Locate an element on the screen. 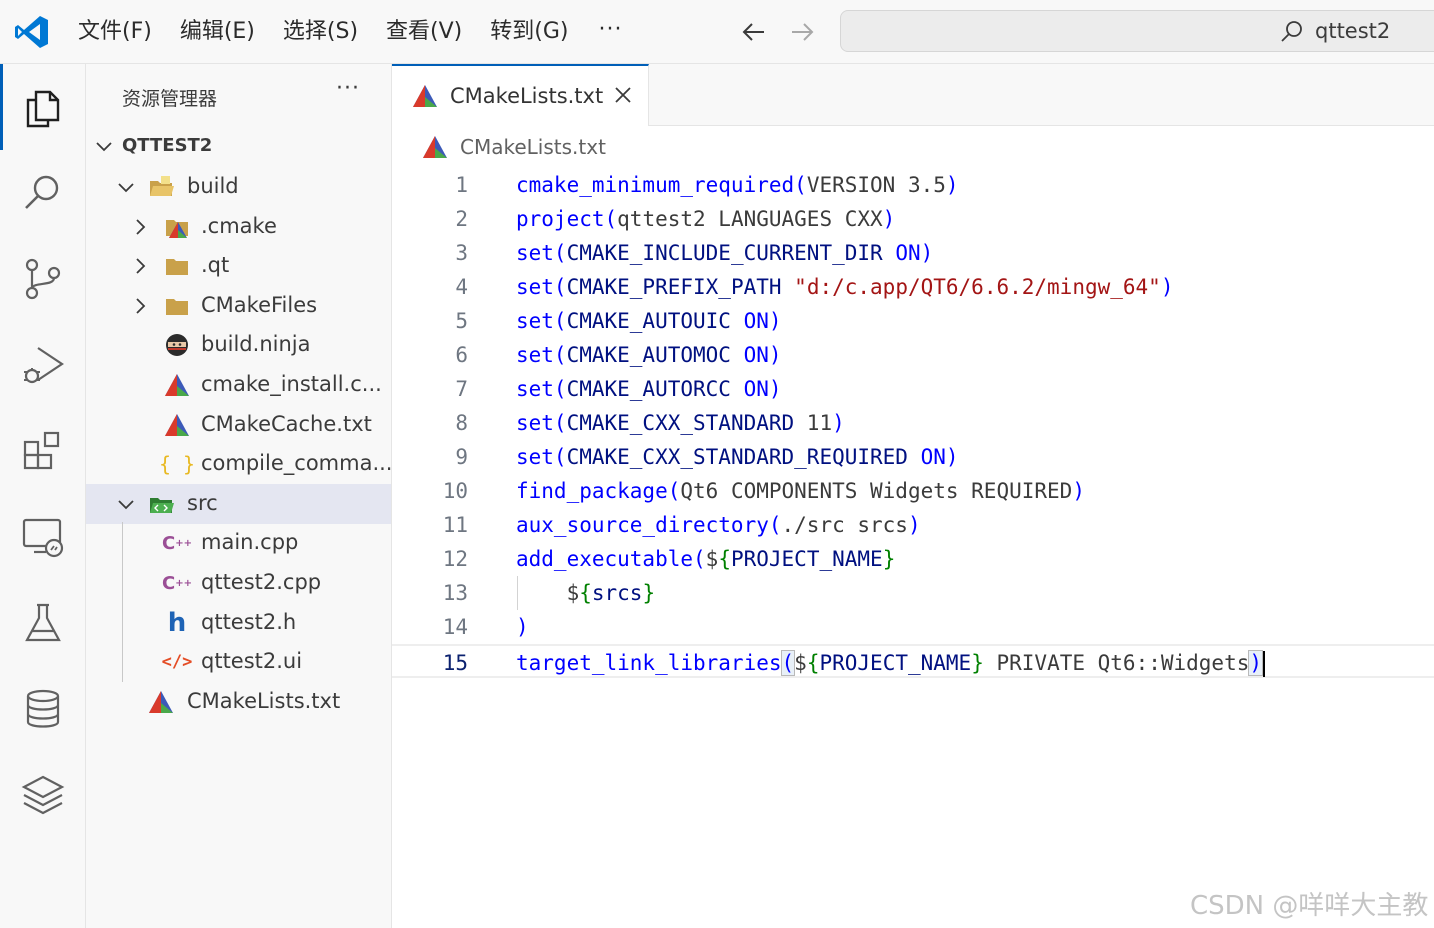 Image resolution: width=1434 pixels, height=928 pixels. tree-item-cmake-folder: .cmake is located at coordinates (238, 227).